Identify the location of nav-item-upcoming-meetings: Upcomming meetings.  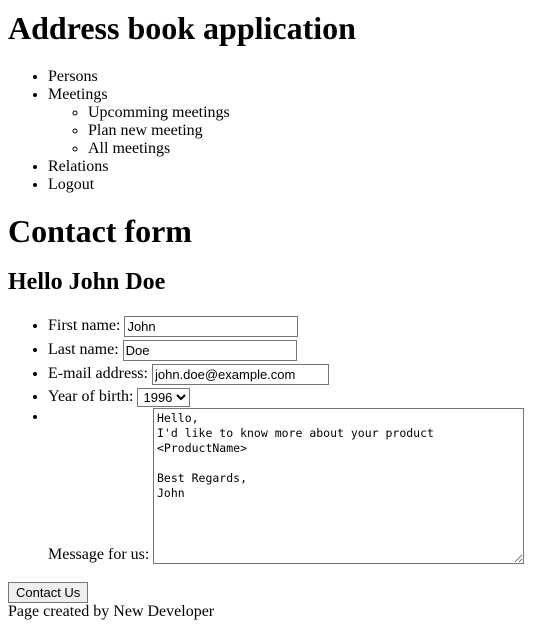
(310, 113).